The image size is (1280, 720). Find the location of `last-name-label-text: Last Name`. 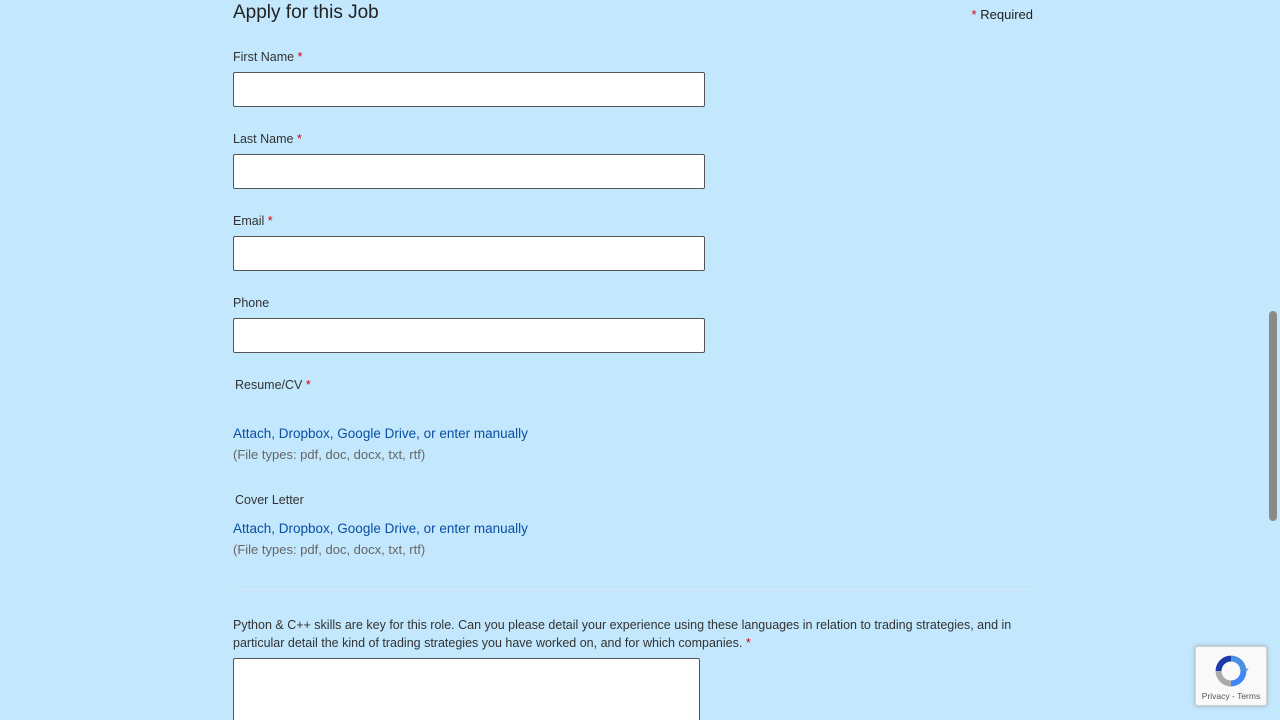

last-name-label-text: Last Name is located at coordinates (263, 139).